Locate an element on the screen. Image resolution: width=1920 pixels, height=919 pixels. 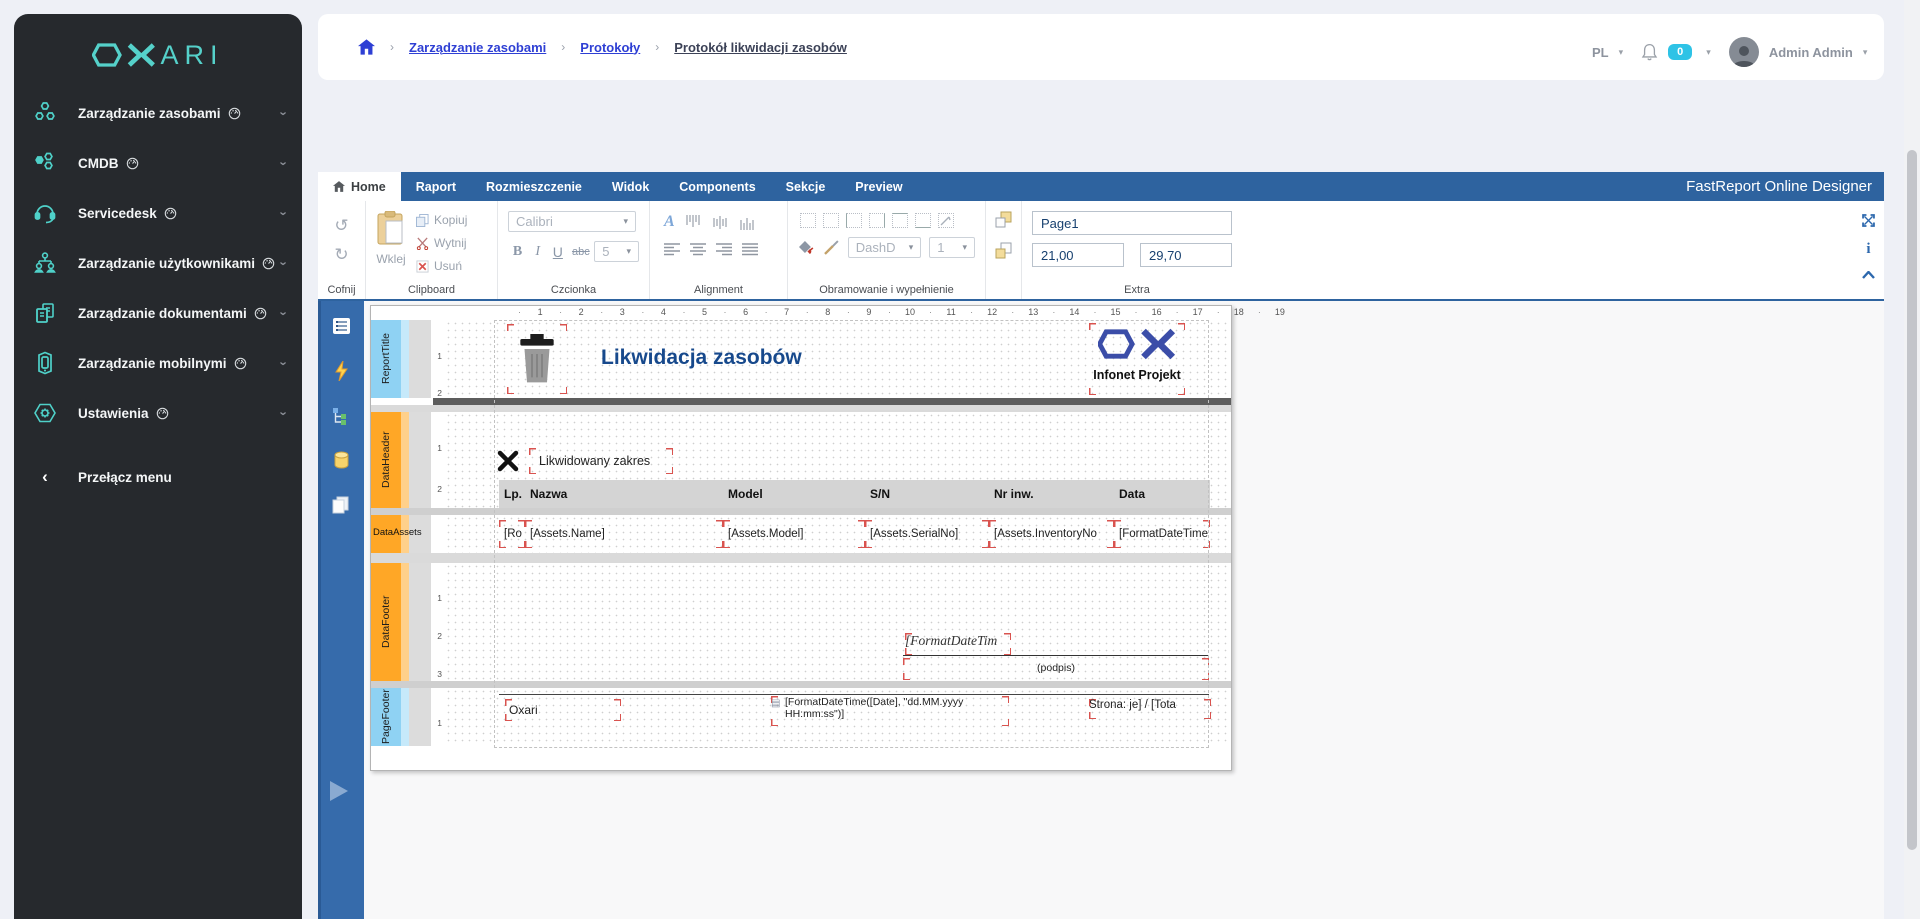
sidebar-item-mobile: Zarządzanie mobilnymi › is located at coordinates (158, 363).